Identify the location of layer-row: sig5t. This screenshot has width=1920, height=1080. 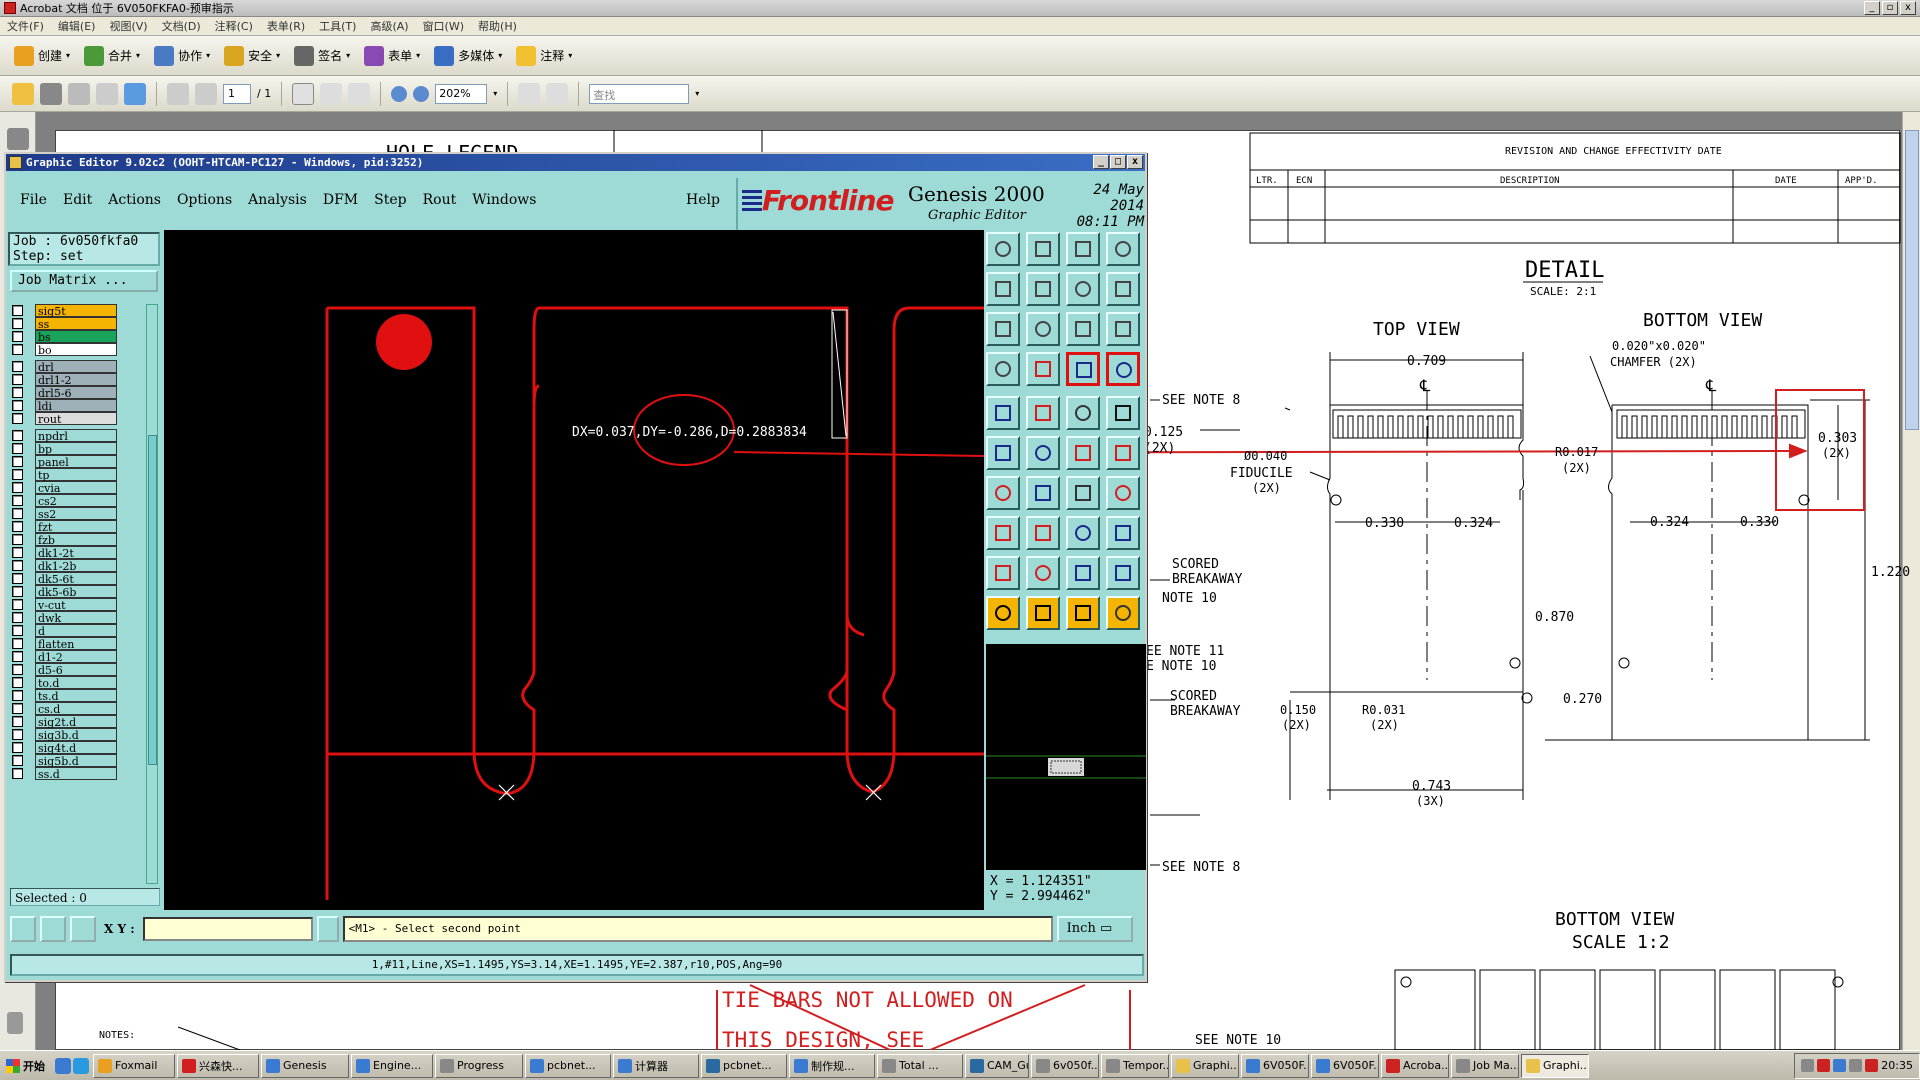
(64, 311).